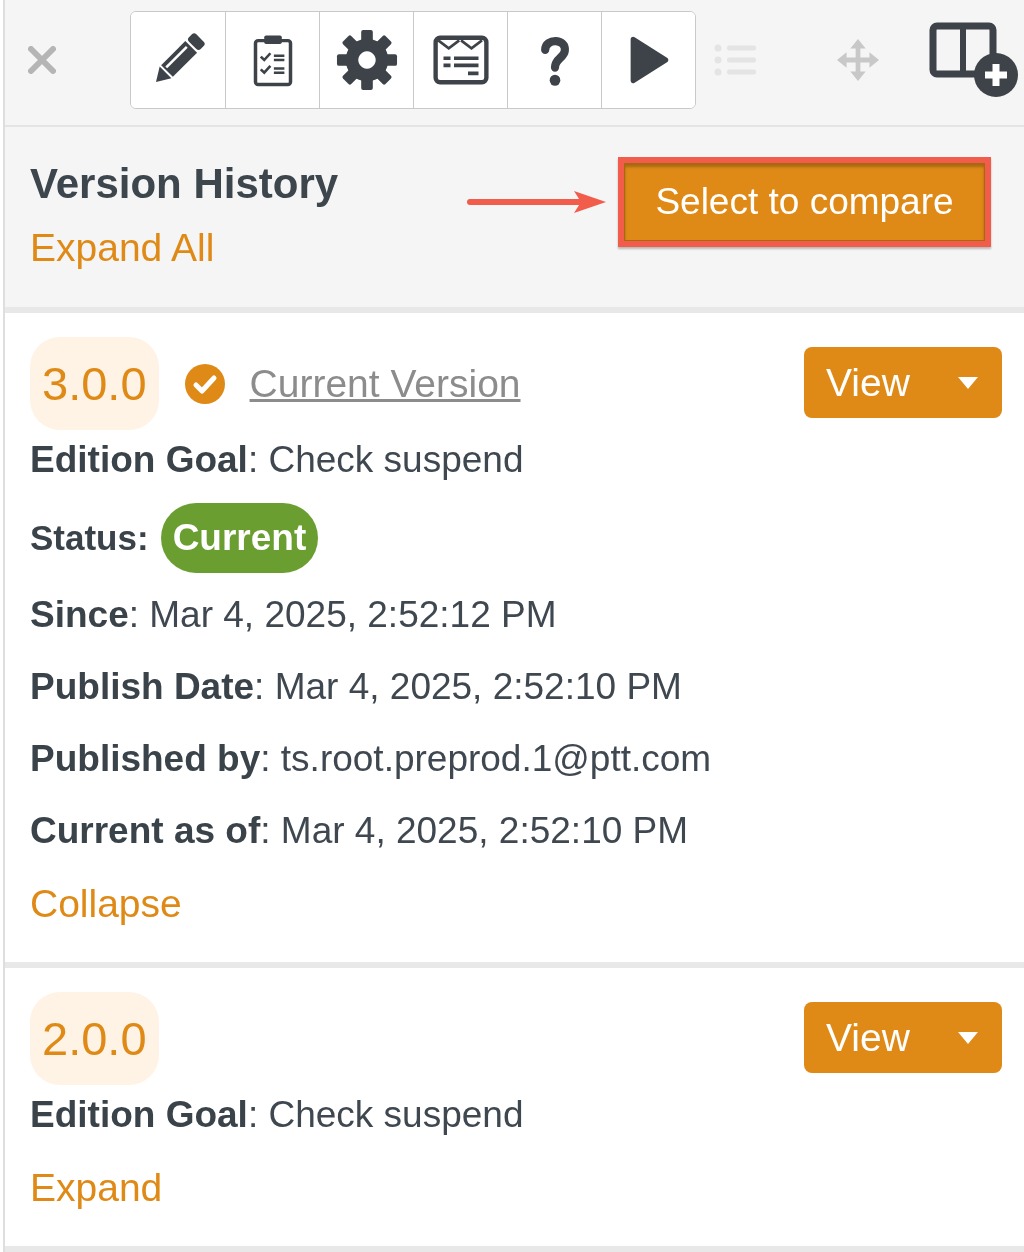  Describe the element at coordinates (184, 184) in the screenshot. I see `panel-title: Version History` at that location.